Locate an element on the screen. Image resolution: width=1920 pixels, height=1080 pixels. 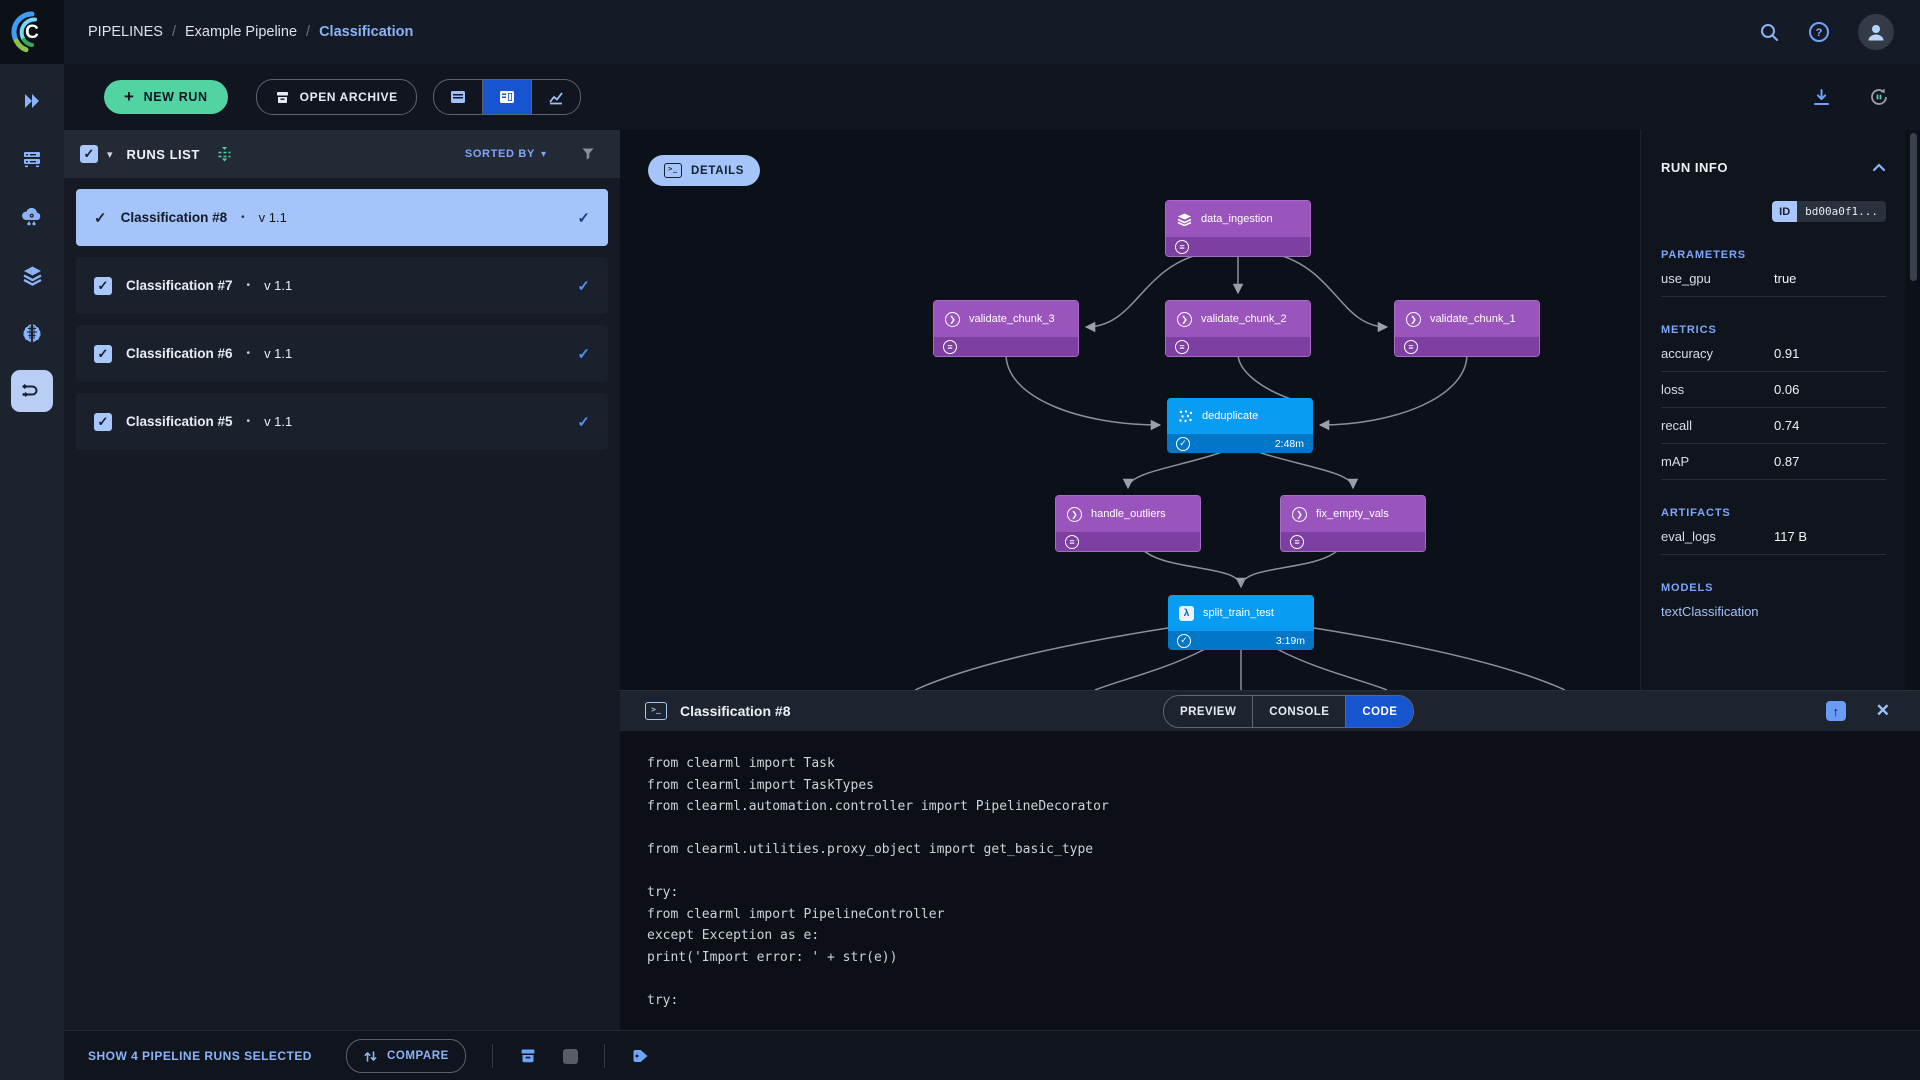
add-tag-icon is located at coordinates (640, 1056).